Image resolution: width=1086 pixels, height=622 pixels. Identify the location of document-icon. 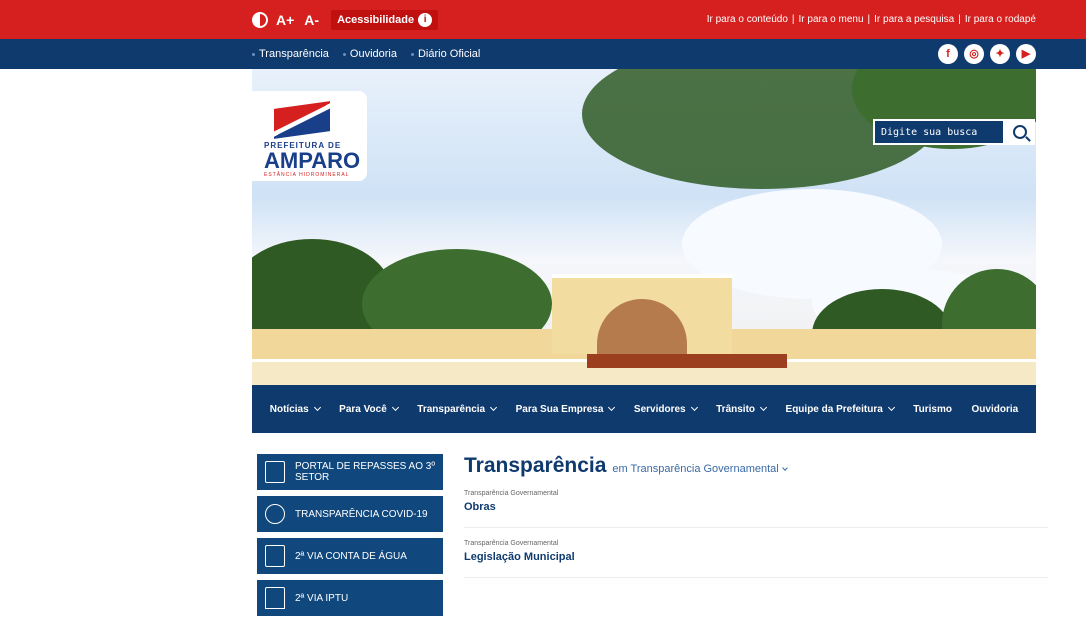
(275, 472).